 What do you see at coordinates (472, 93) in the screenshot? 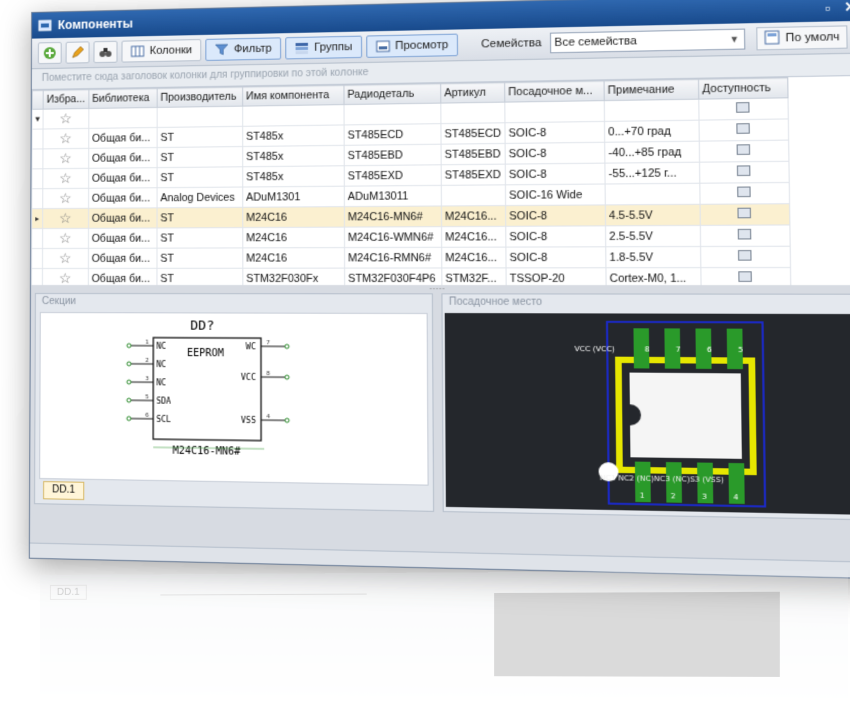
I see `column-header: Артикул` at bounding box center [472, 93].